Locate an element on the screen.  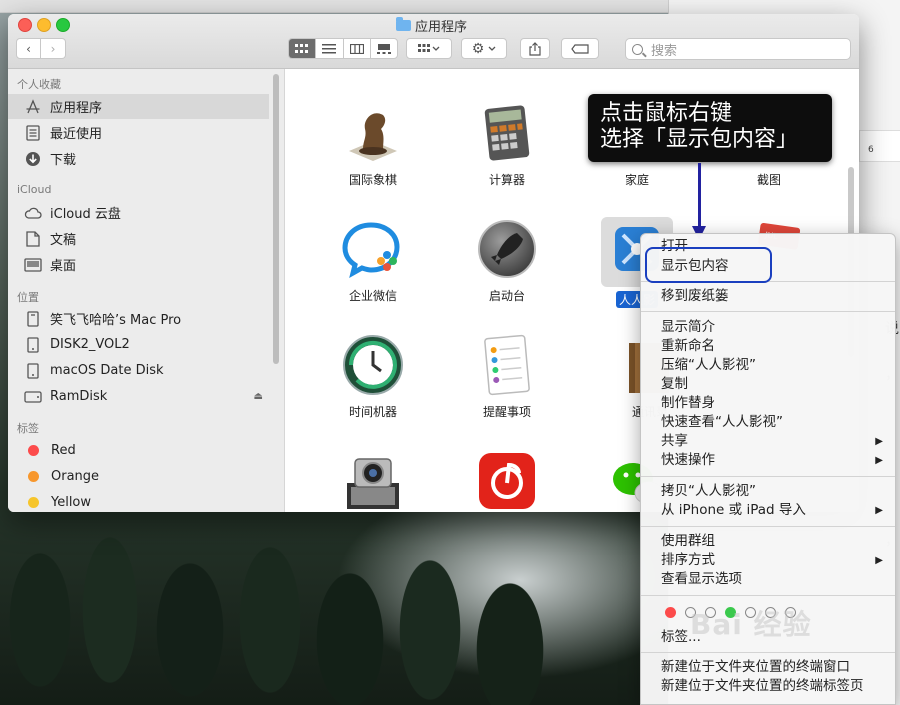
menu-item-copy: 拷贝“人人影视” is located at coordinates (768, 491).